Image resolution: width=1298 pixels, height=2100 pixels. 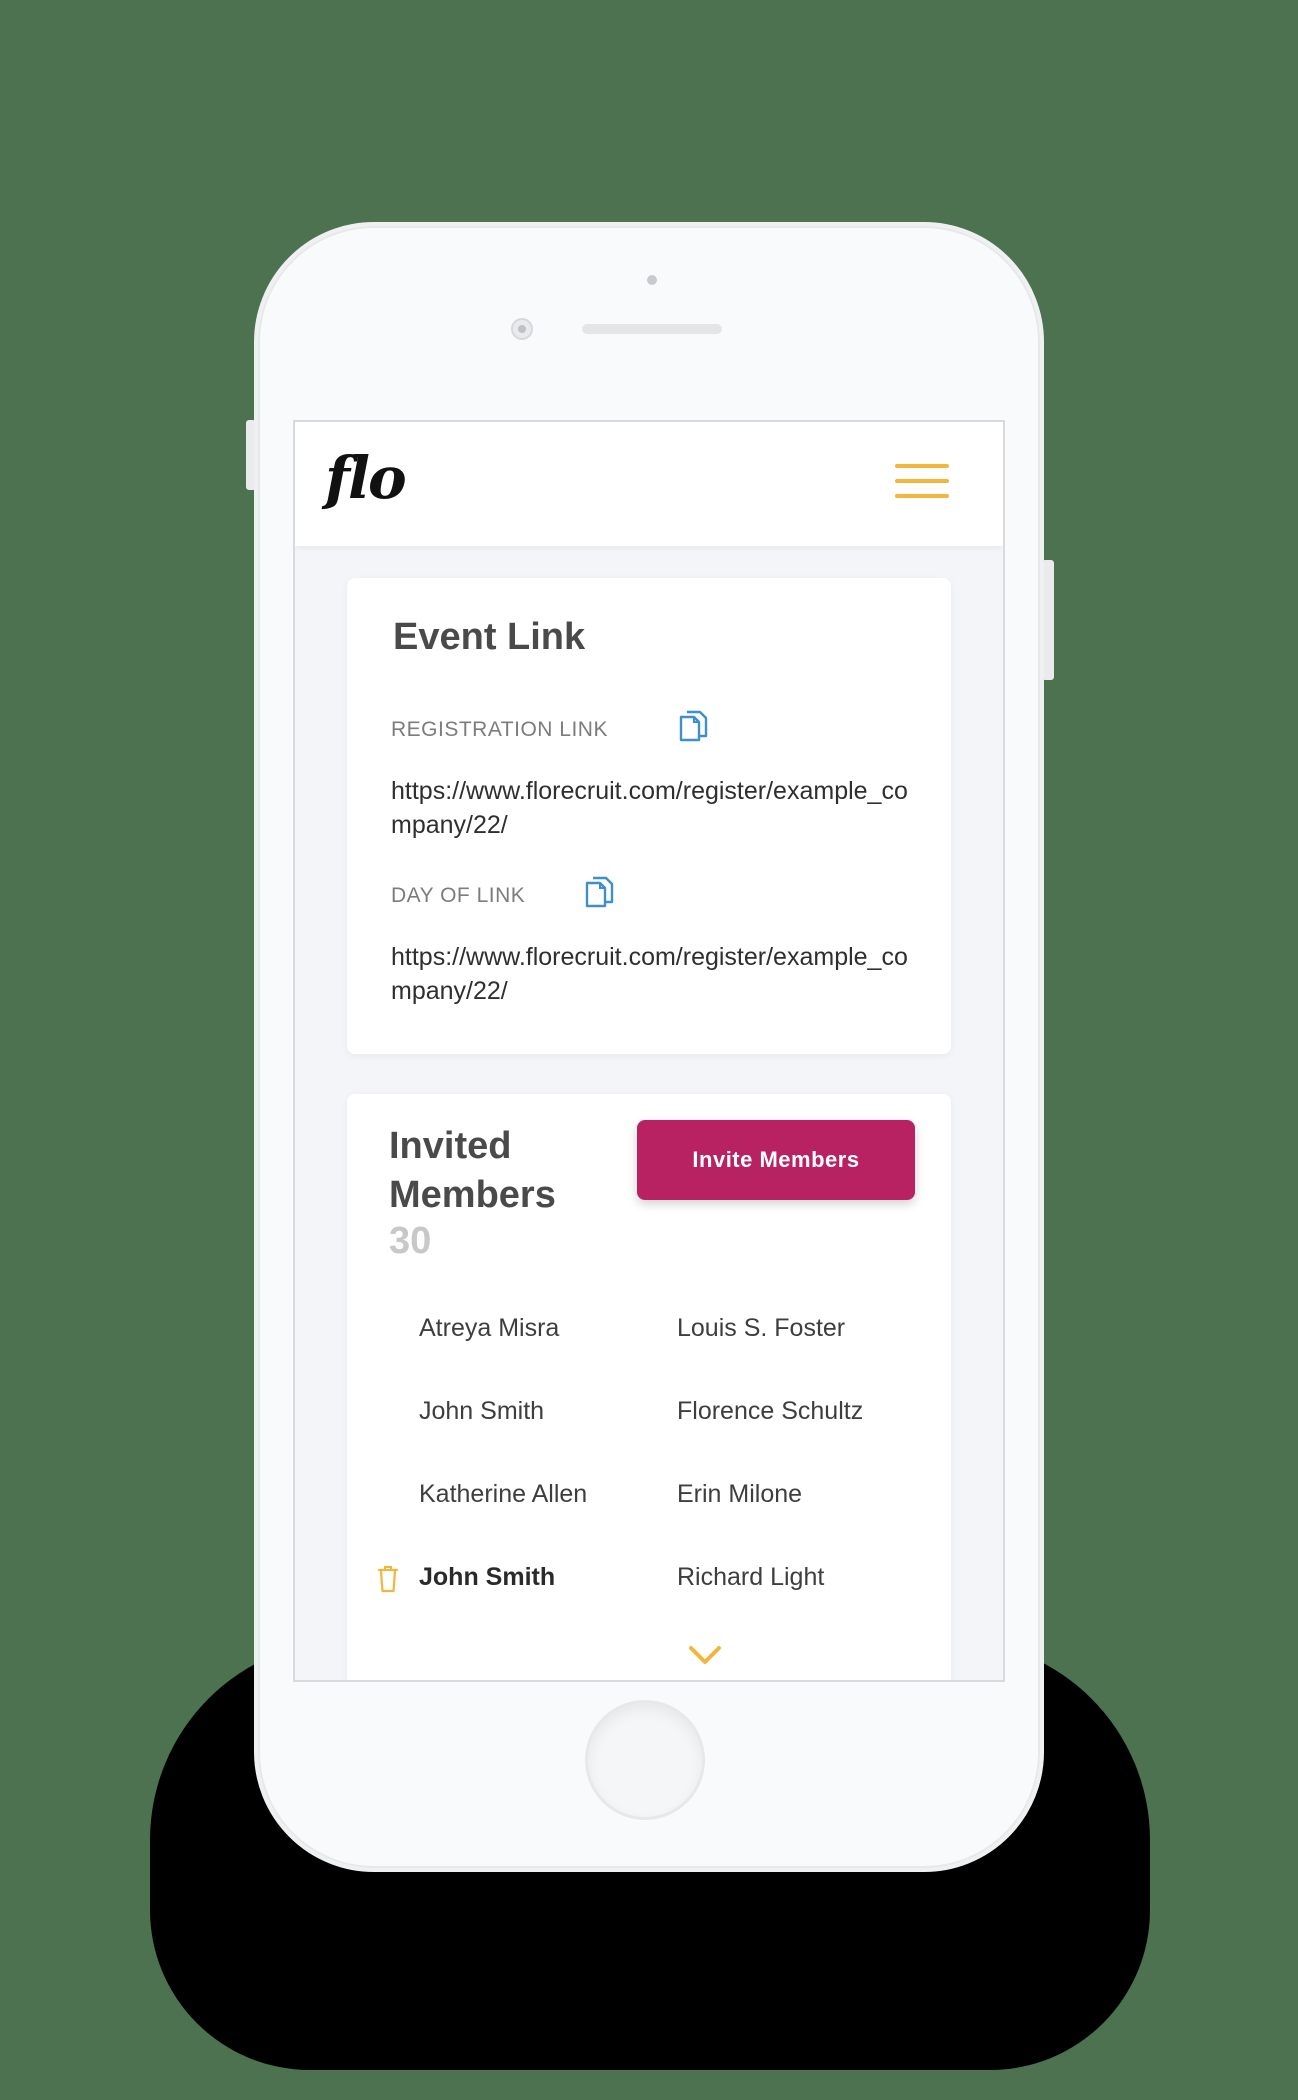 I want to click on member-name: Louis S. Foster, so click(x=761, y=1328).